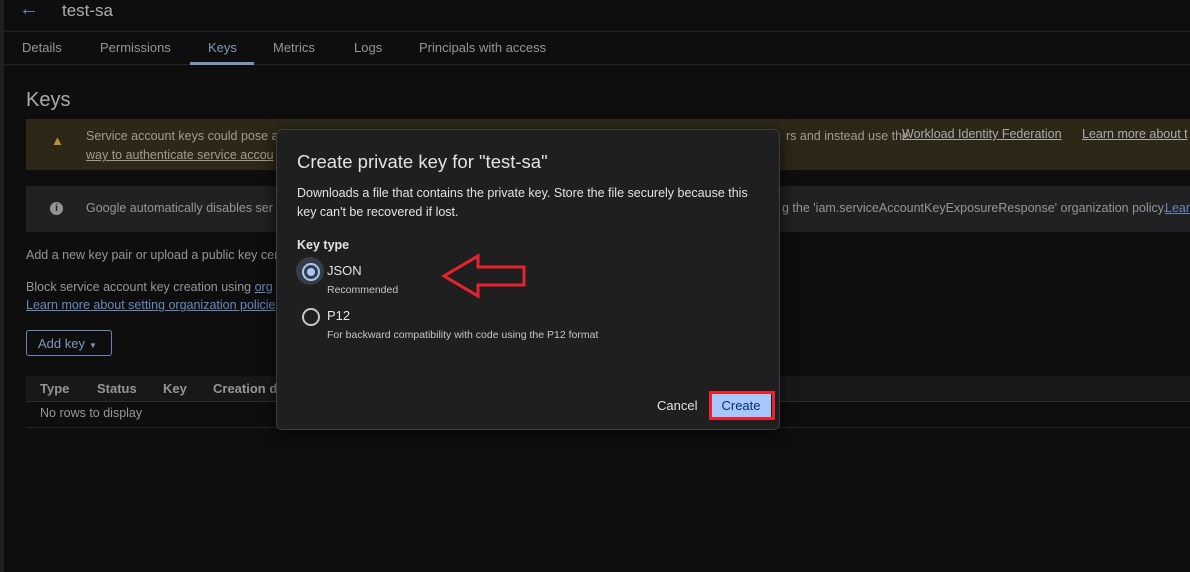 The height and width of the screenshot is (572, 1190). I want to click on option-json-label: JSON, so click(344, 270).